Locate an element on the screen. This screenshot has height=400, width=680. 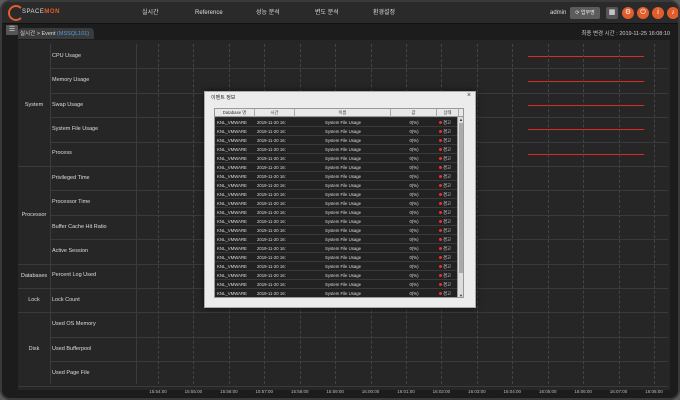
metric-label: Process is located at coordinates (62, 153).